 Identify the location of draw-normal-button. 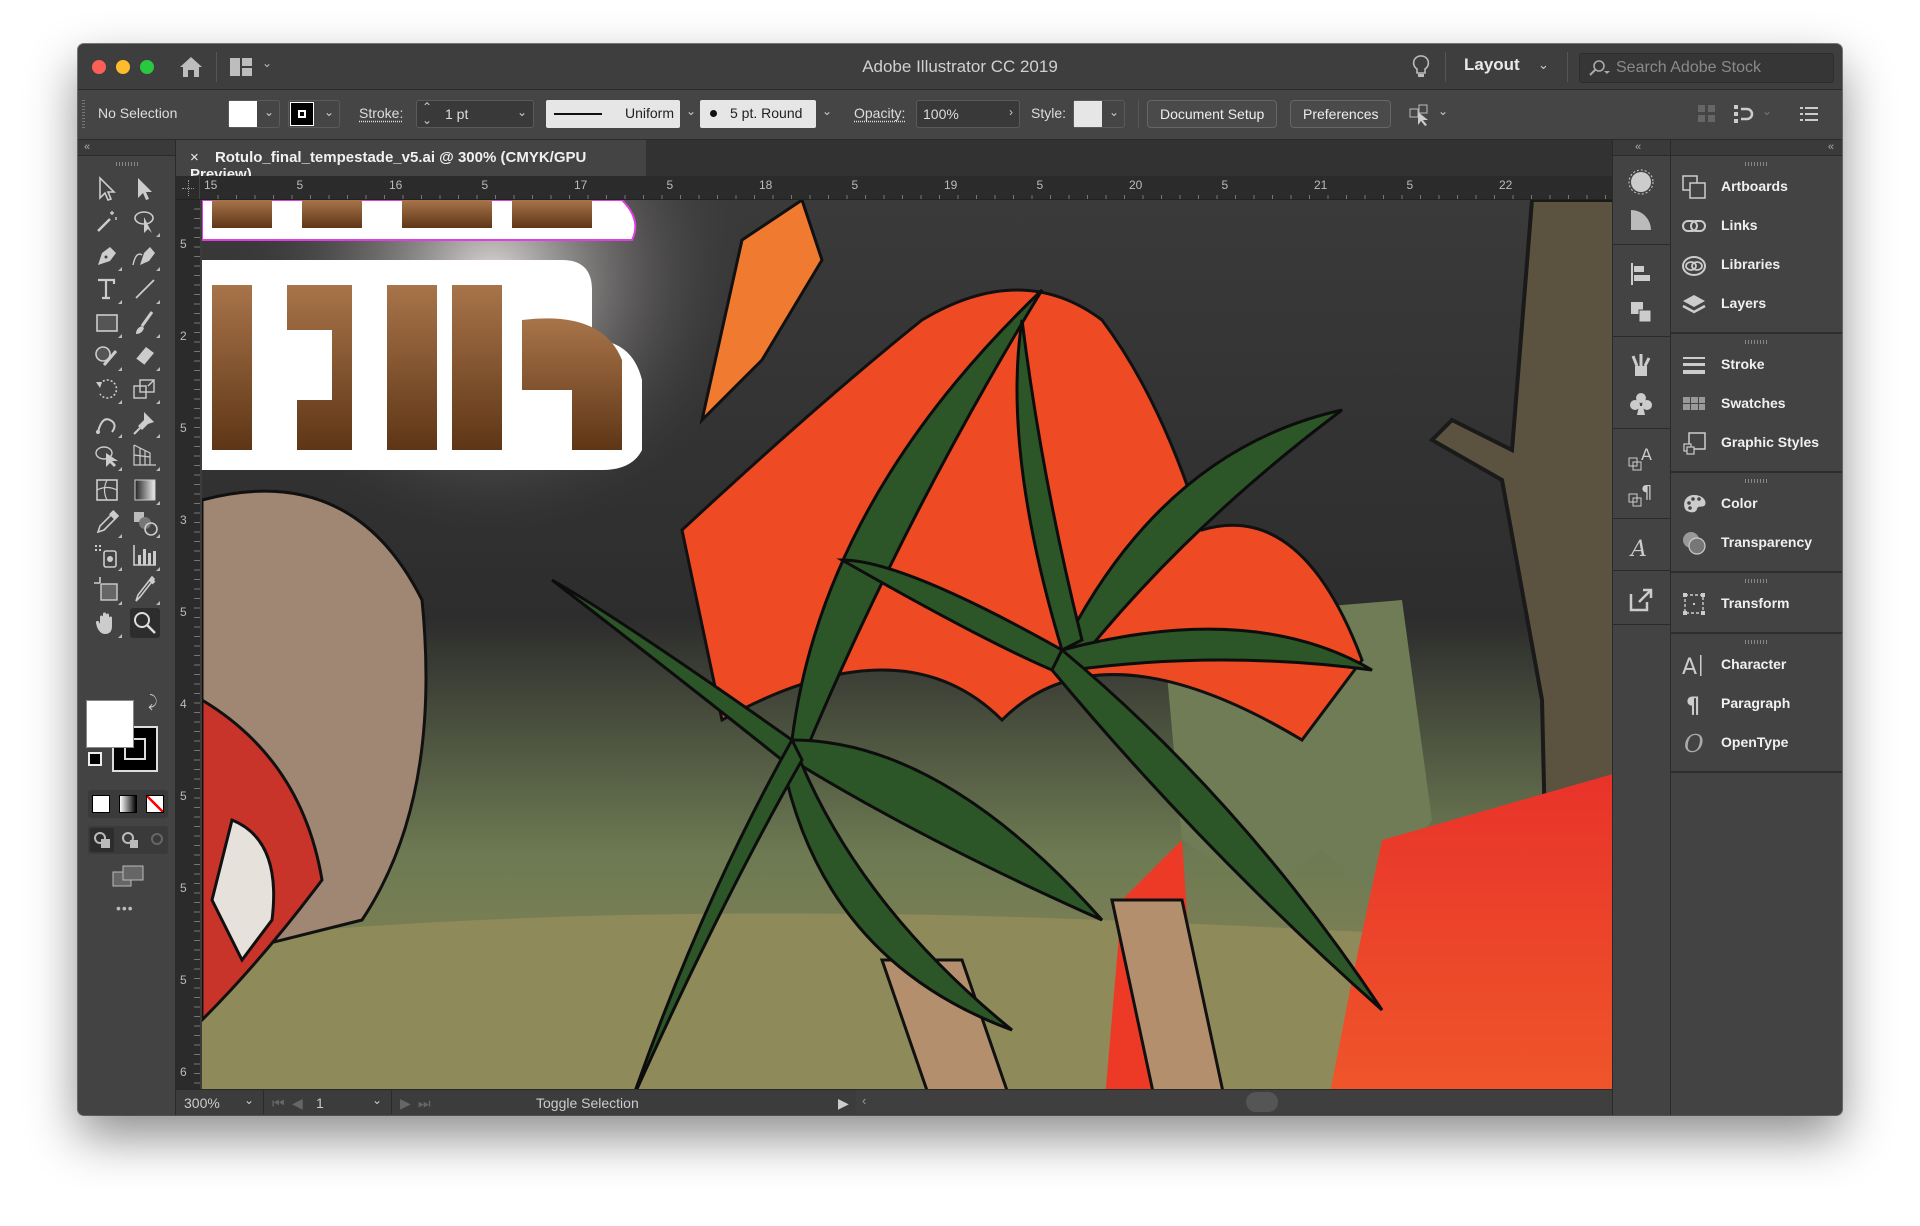
(102, 840).